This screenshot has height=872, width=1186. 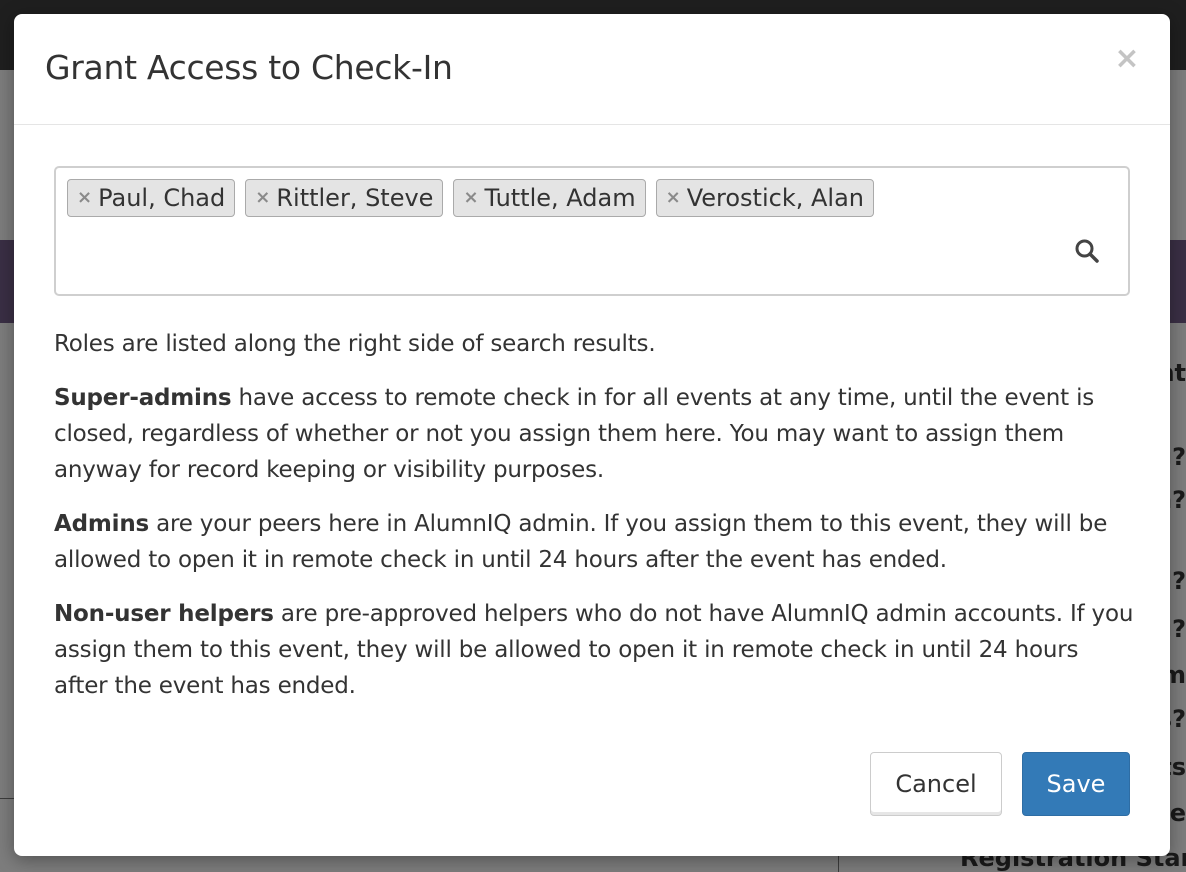 What do you see at coordinates (143, 398) in the screenshot?
I see `super-admins-term: Super-admins` at bounding box center [143, 398].